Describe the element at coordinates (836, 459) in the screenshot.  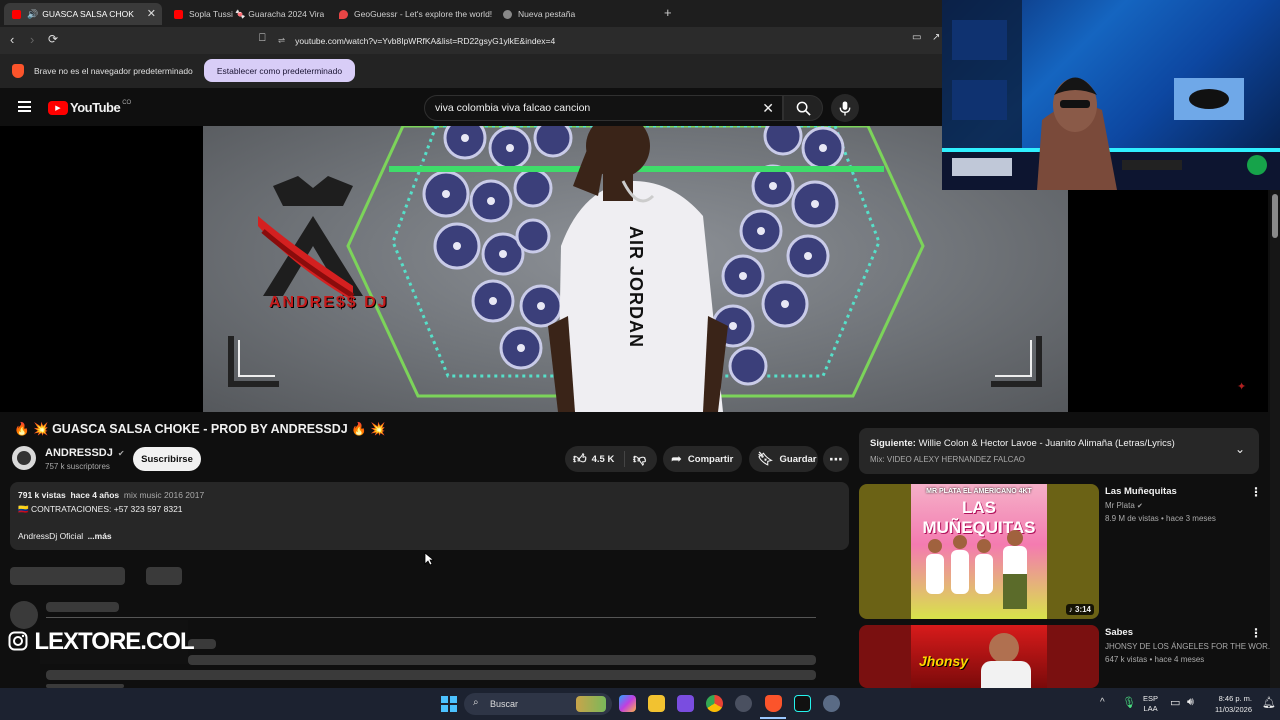
I see `more-actions-button: ⋯` at that location.